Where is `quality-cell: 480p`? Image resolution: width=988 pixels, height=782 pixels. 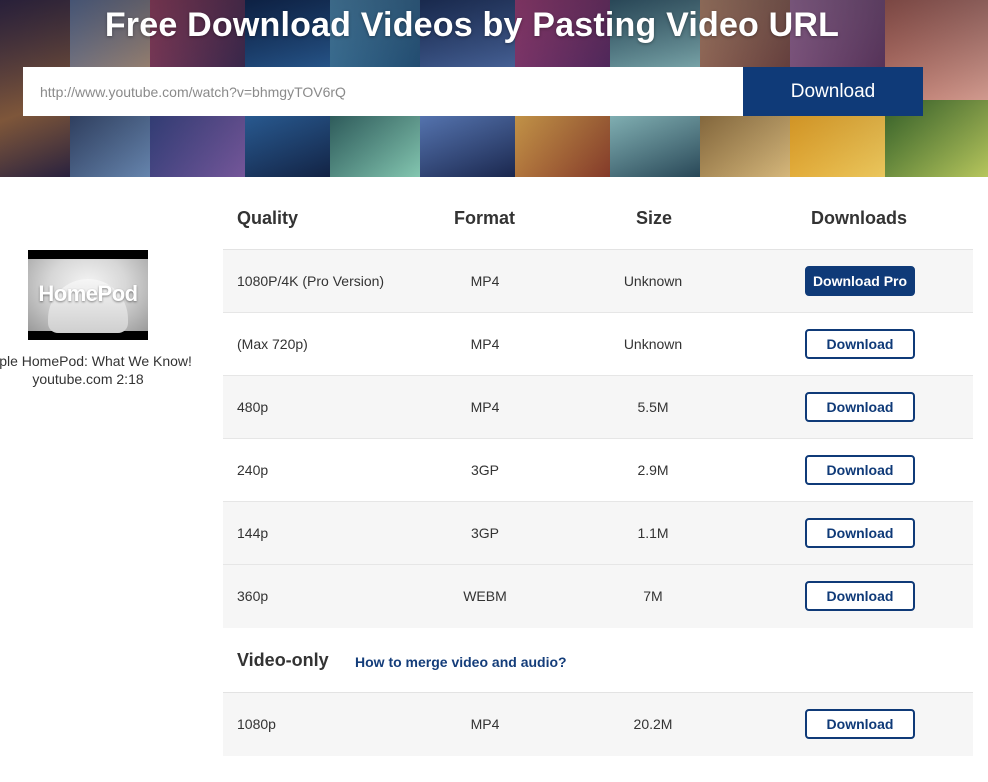 quality-cell: 480p is located at coordinates (253, 407).